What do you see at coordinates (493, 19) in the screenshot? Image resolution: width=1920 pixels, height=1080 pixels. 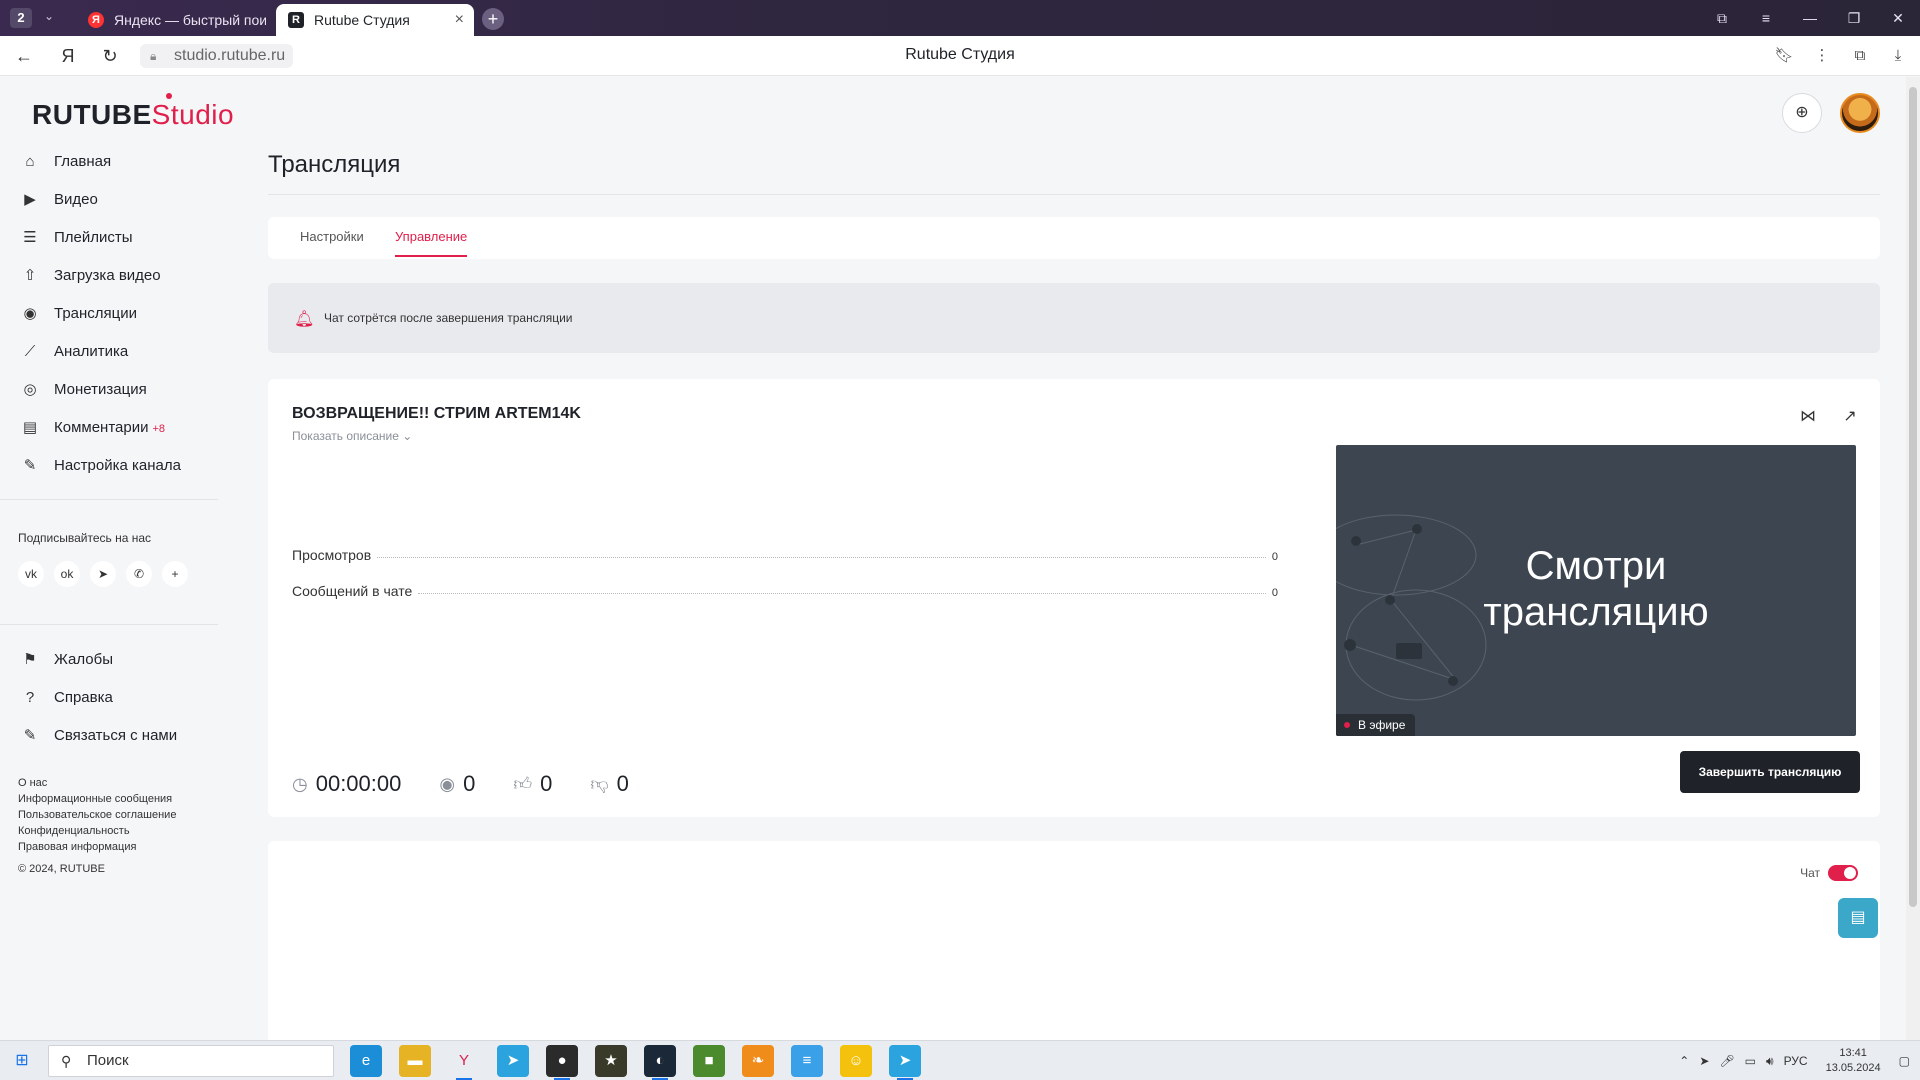 I see `new-tab-button: +` at bounding box center [493, 19].